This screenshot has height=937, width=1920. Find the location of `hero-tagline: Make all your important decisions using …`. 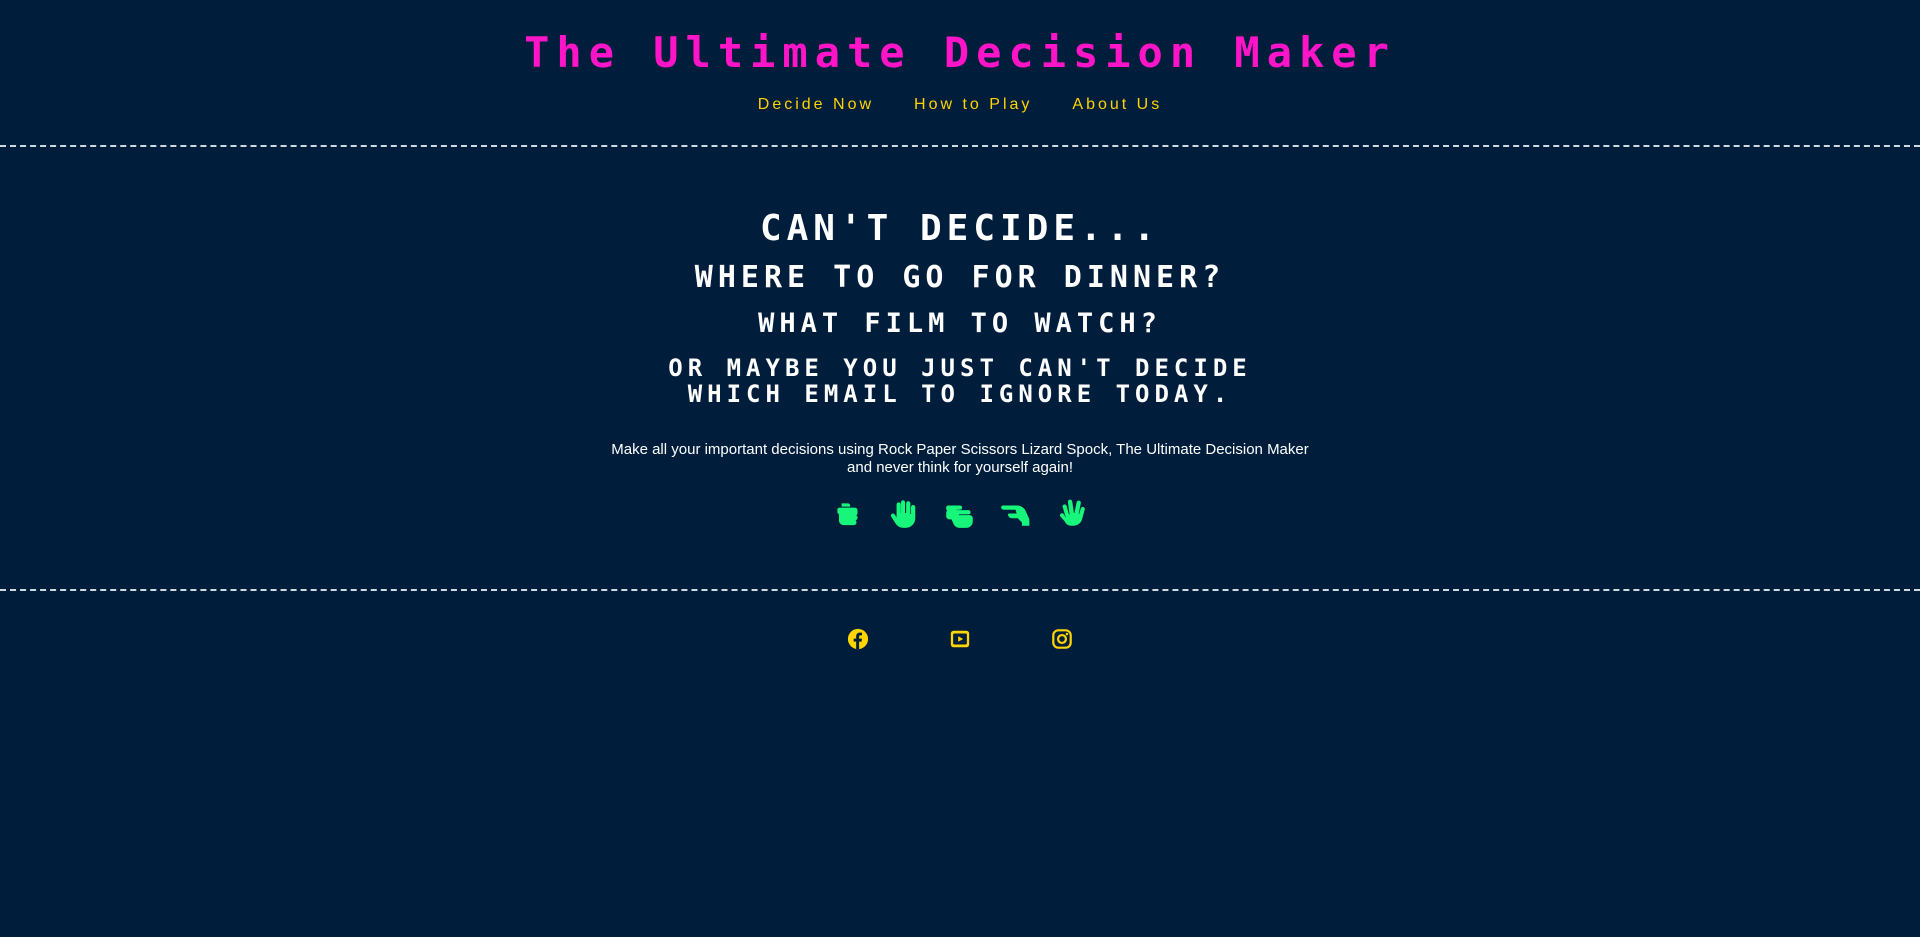

hero-tagline: Make all your important decisions using … is located at coordinates (960, 459).